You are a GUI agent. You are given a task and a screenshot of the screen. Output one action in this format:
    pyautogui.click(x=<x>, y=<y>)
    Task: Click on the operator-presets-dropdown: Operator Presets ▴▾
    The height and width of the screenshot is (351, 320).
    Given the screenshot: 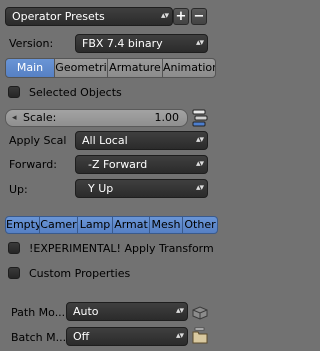 What is the action you would take?
    pyautogui.click(x=89, y=16)
    